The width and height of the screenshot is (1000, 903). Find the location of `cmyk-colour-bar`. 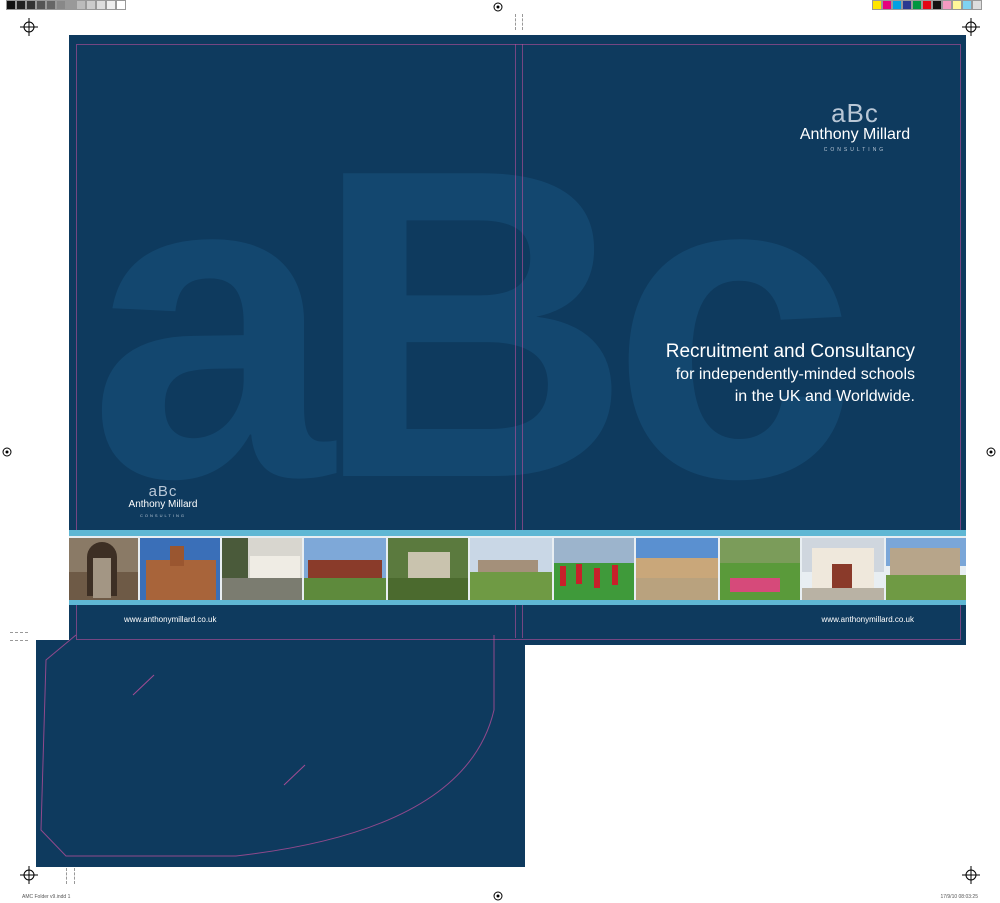

cmyk-colour-bar is located at coordinates (927, 5).